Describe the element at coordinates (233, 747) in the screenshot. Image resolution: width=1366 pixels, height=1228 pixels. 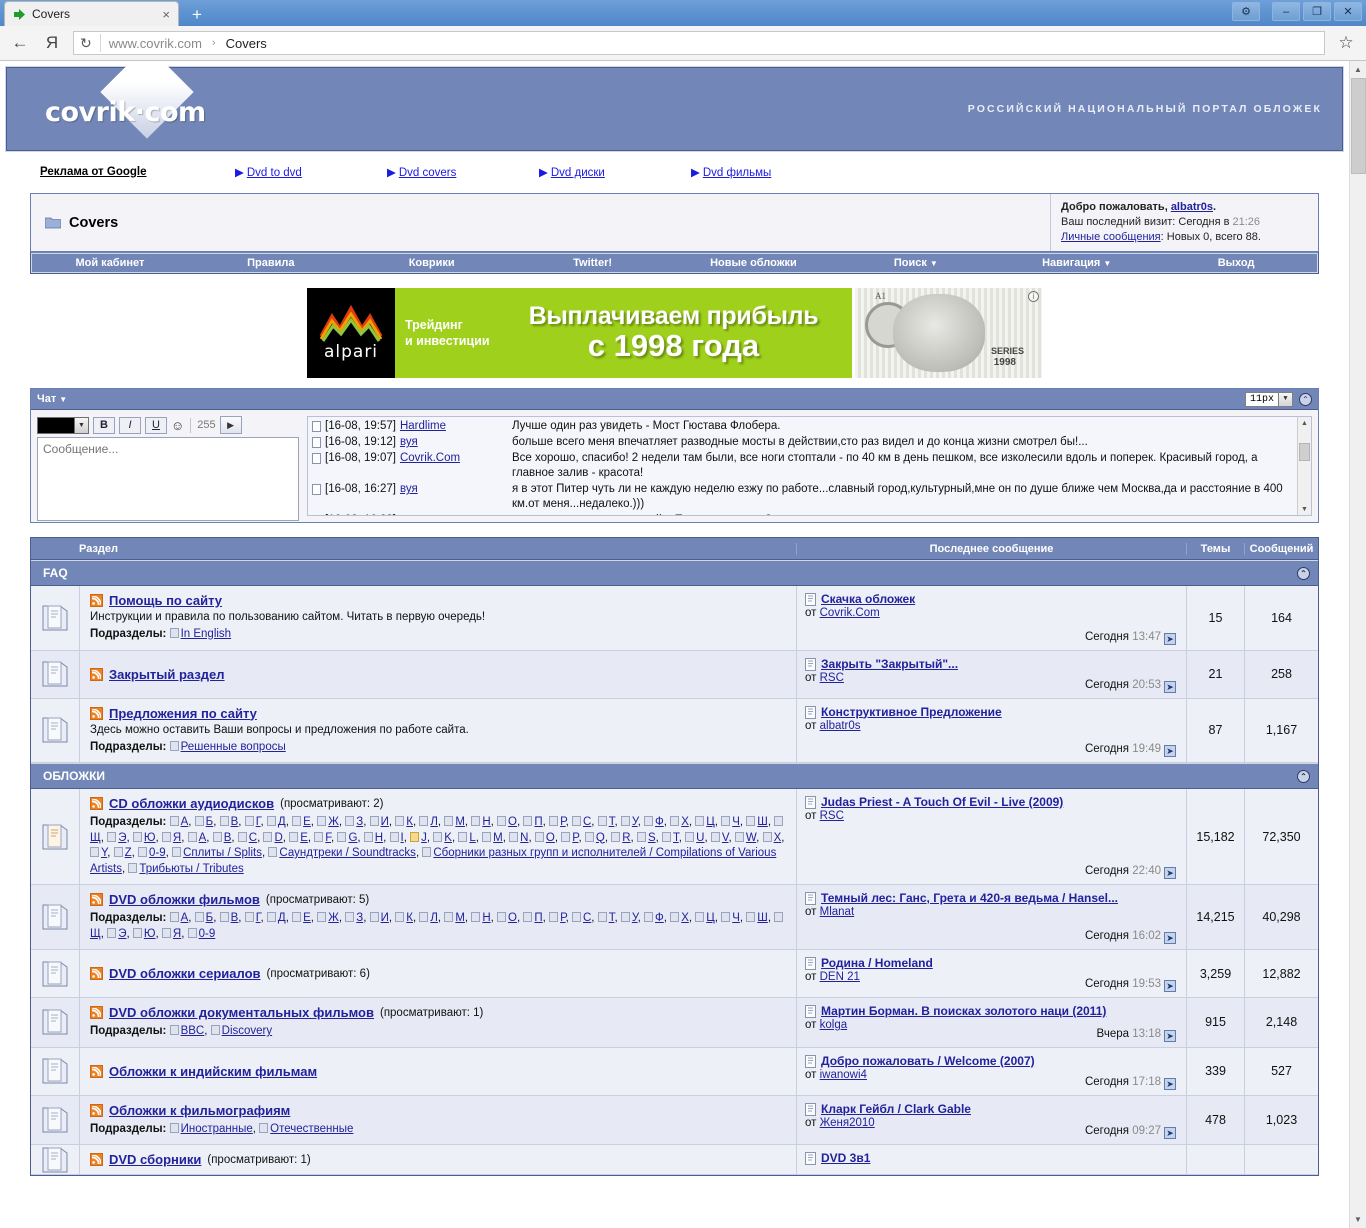
I see `subforum-link: Решенные вопросы` at that location.